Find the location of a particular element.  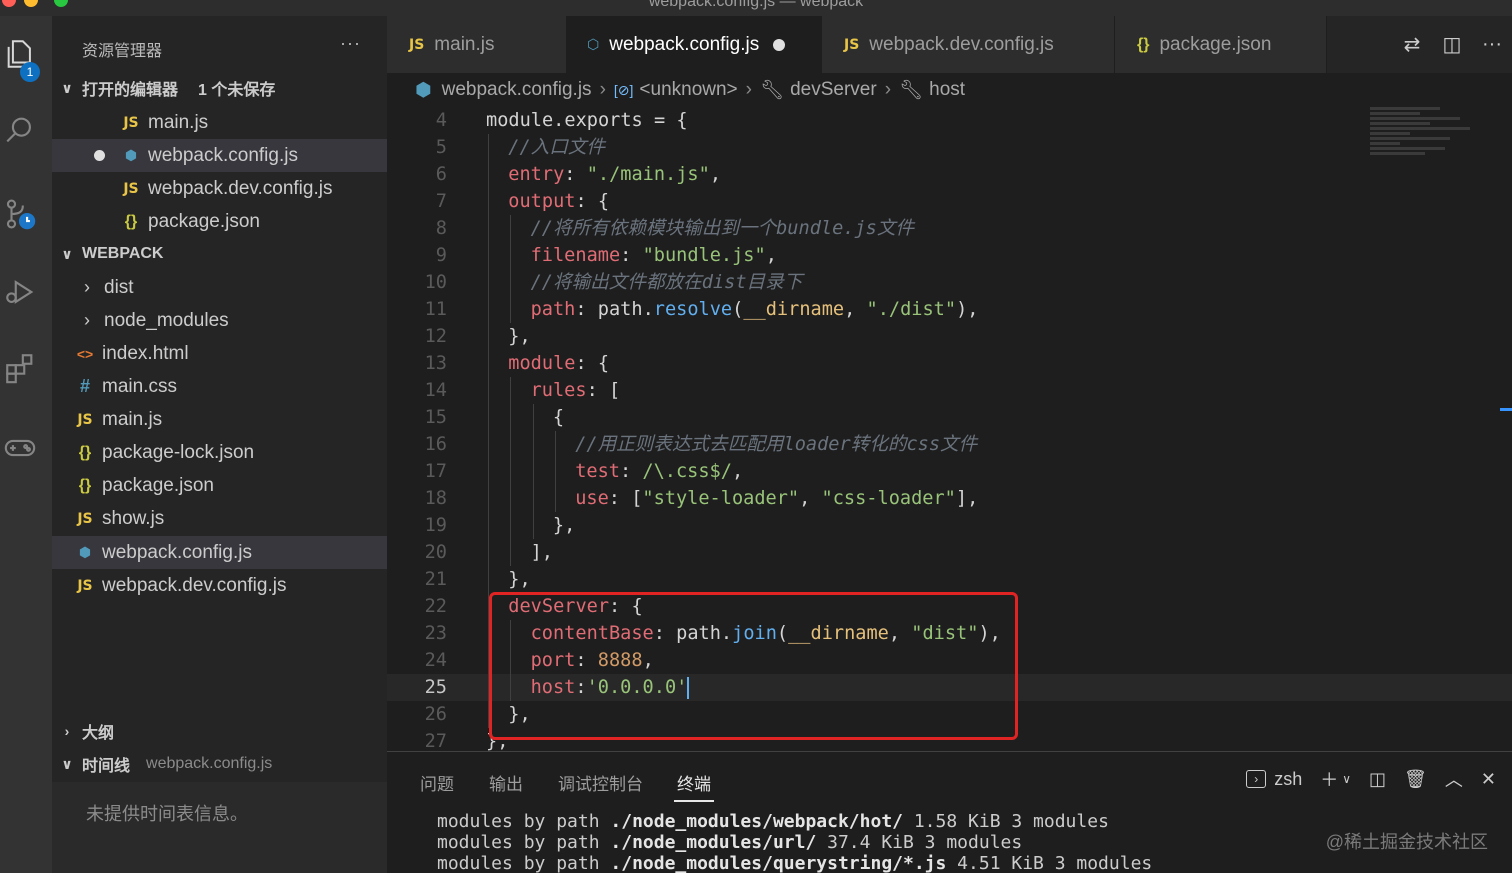

file-label: node_modules is located at coordinates (166, 320).